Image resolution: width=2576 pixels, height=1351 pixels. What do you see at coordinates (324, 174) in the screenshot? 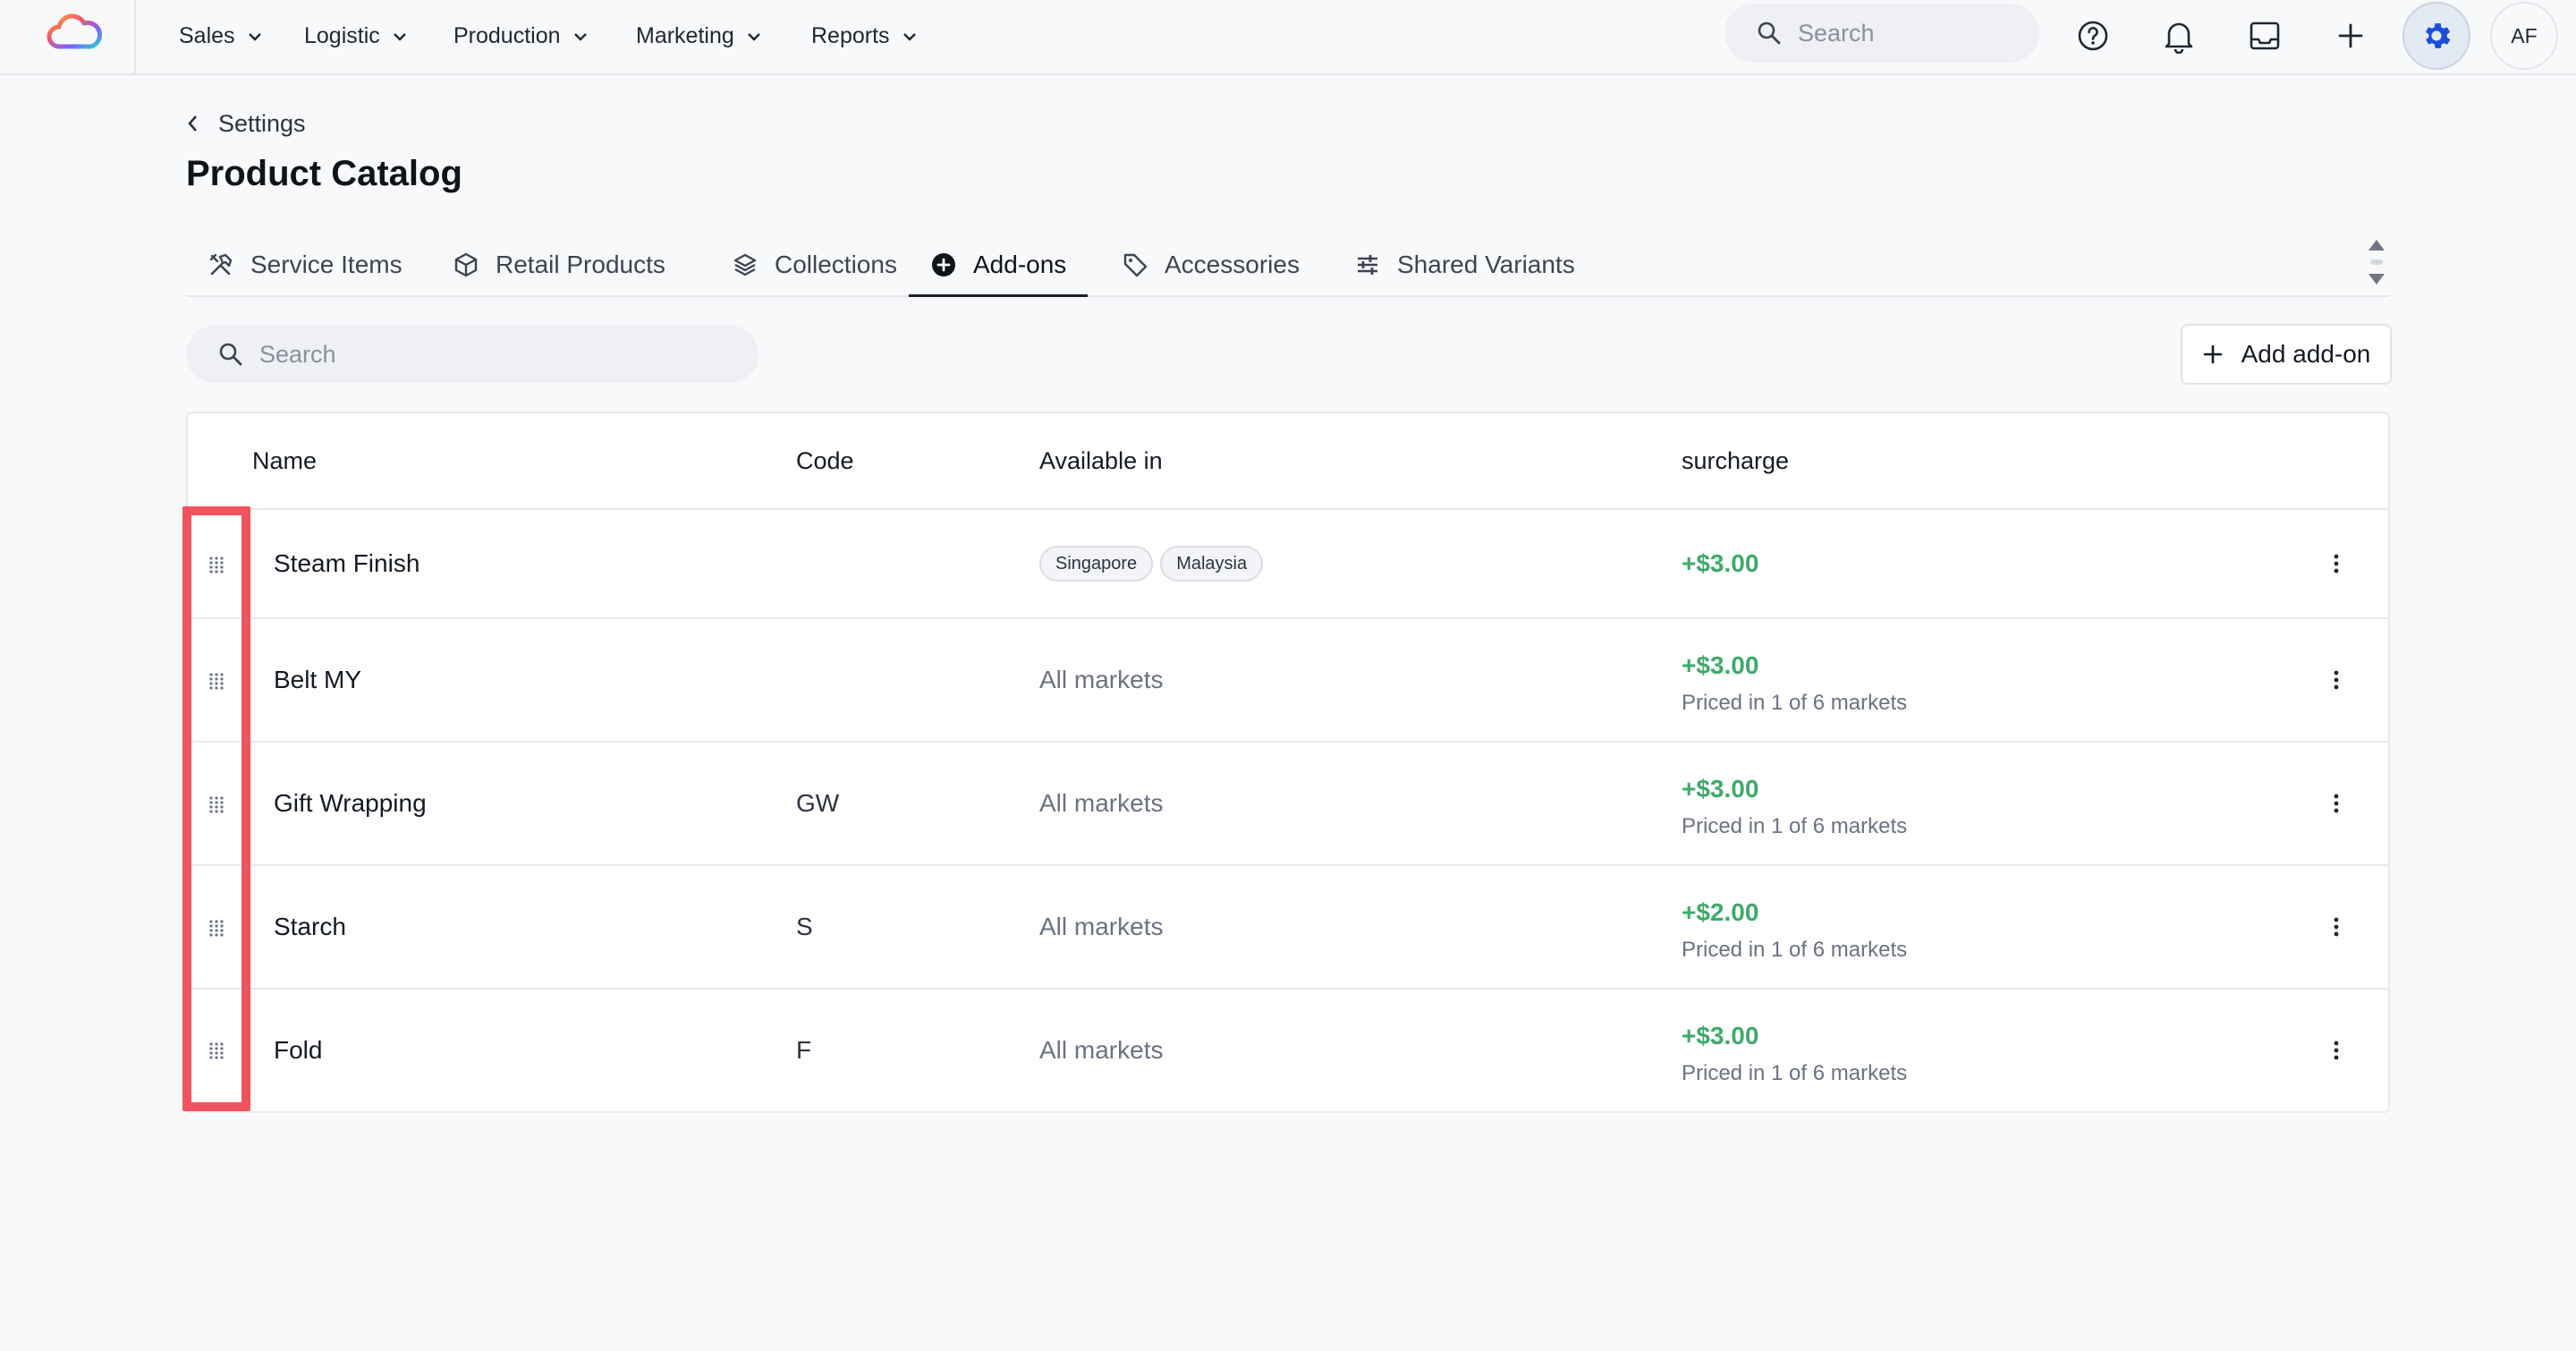
I see `page-title: Product Catalog` at bounding box center [324, 174].